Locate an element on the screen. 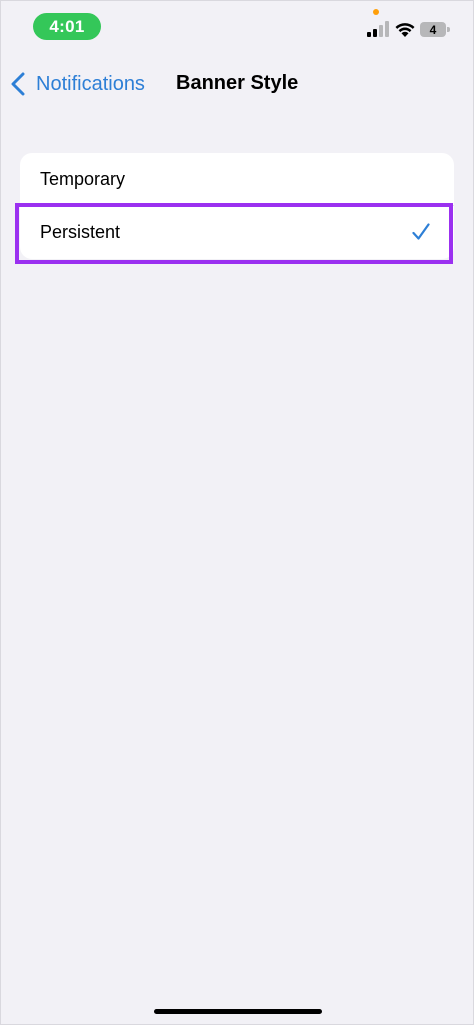 This screenshot has width=474, height=1025. banner-style-options: Temporary Persistent is located at coordinates (237, 206).